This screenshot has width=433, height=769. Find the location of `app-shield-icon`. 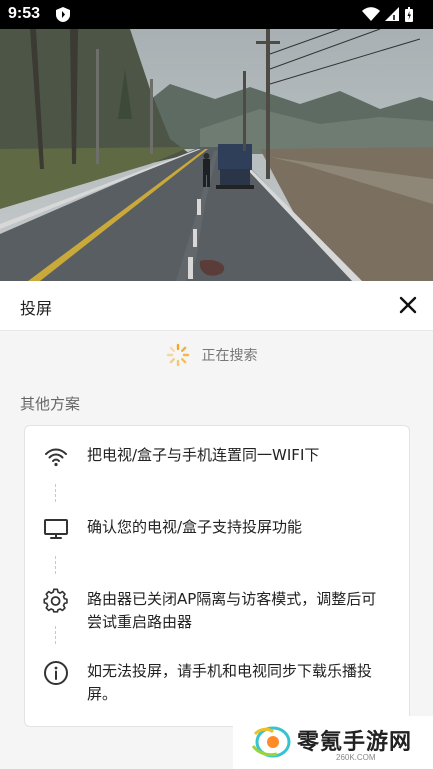

app-shield-icon is located at coordinates (63, 16).